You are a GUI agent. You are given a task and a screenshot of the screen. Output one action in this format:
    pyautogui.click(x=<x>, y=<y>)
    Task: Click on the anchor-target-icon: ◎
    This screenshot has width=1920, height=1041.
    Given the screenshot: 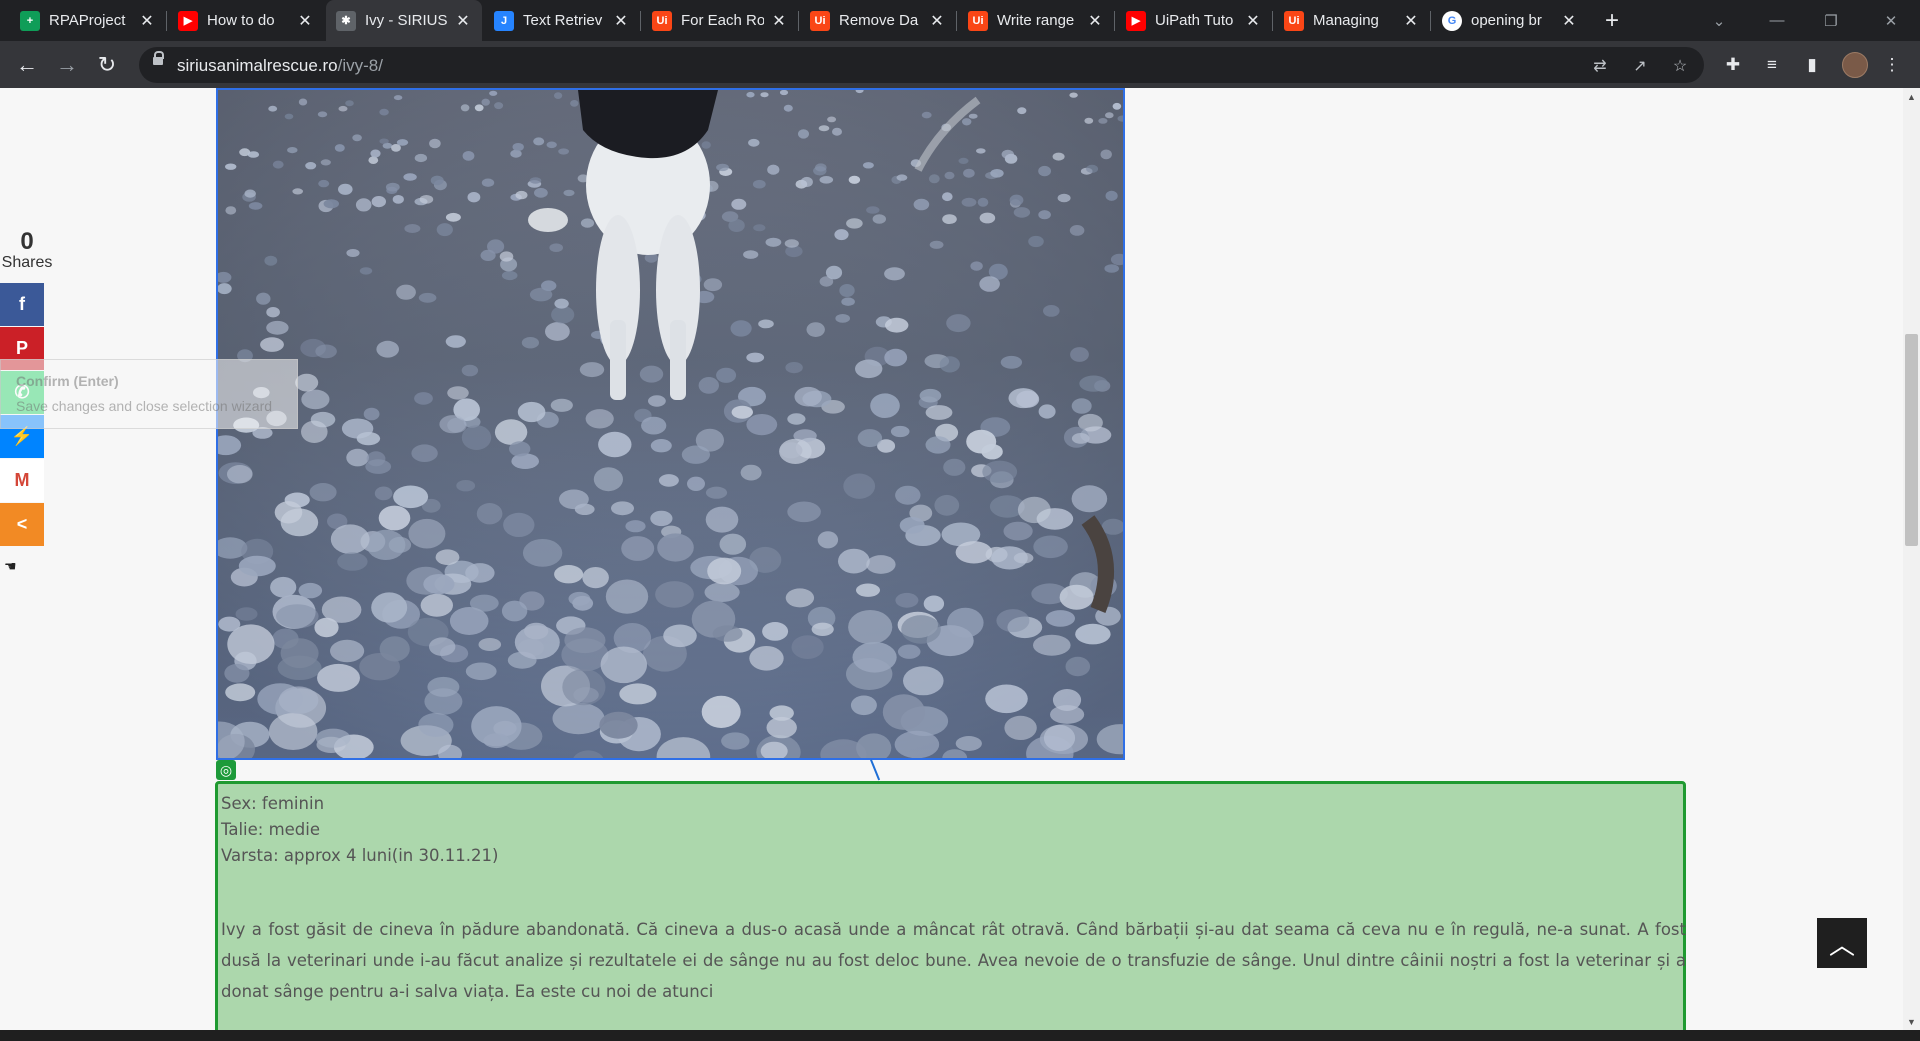 What is the action you would take?
    pyautogui.click(x=226, y=770)
    